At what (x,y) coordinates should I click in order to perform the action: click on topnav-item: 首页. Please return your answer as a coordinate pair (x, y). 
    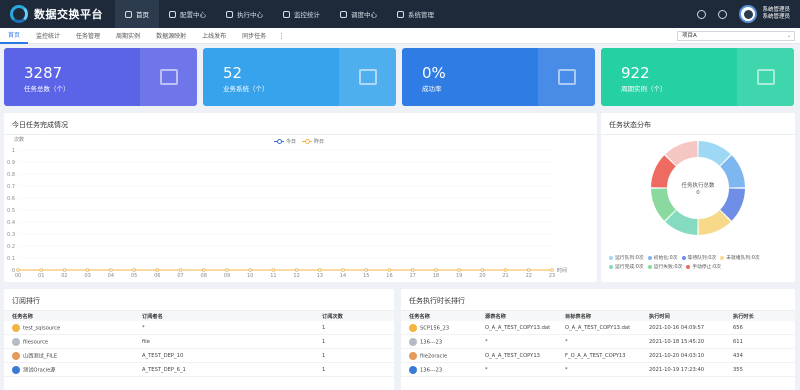
    Looking at the image, I should click on (137, 14).